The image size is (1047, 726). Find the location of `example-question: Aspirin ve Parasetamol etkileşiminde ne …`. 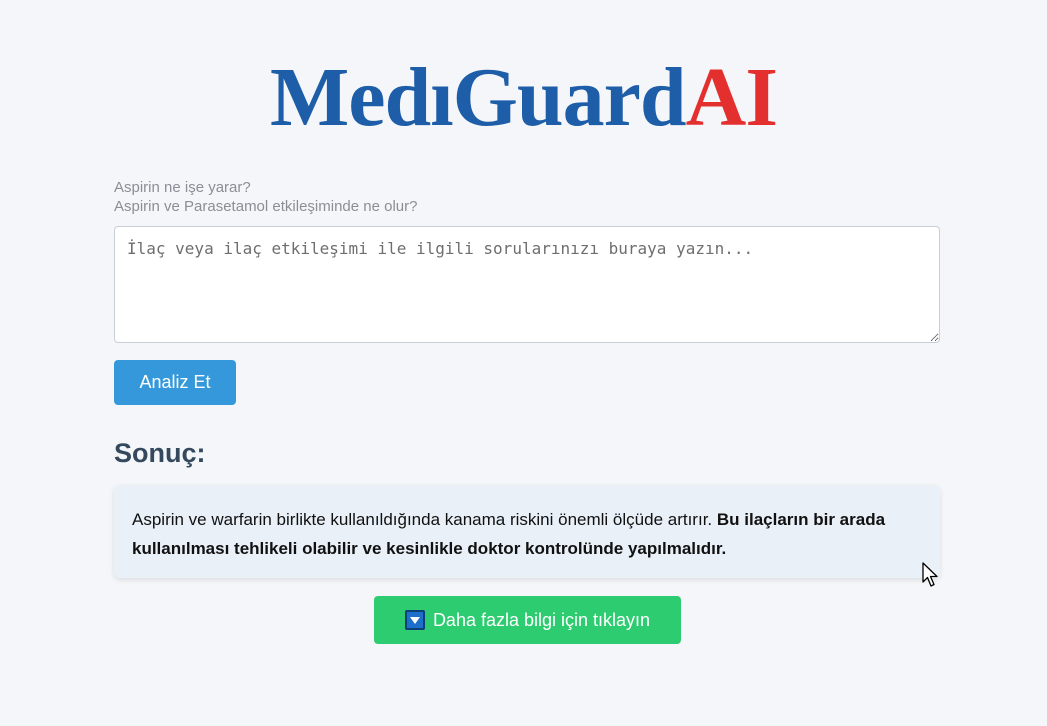

example-question: Aspirin ve Parasetamol etkileşiminde ne … is located at coordinates (266, 206).